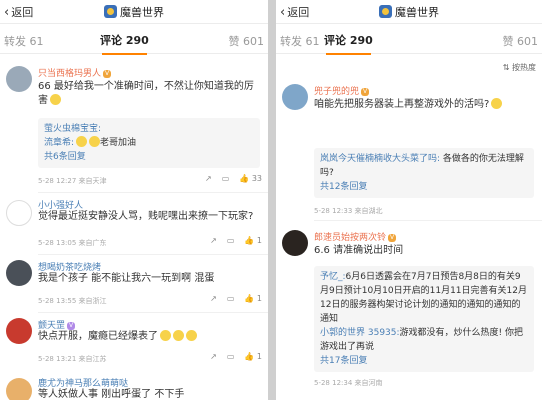 The height and width of the screenshot is (400, 542). What do you see at coordinates (126, 278) in the screenshot?
I see `comment-text: 我是个孩子 能不能让我六一玩到啊 混蛋` at bounding box center [126, 278].